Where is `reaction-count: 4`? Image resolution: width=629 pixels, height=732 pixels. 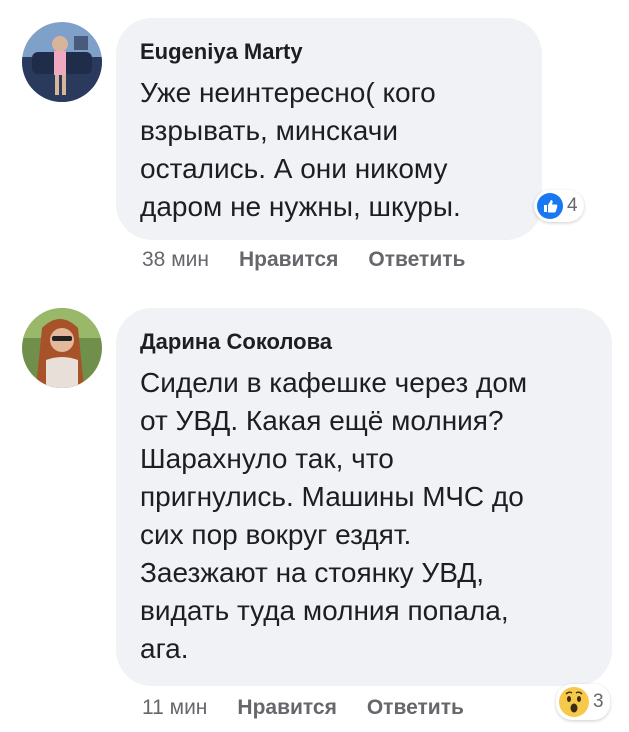
reaction-count: 4 is located at coordinates (572, 205).